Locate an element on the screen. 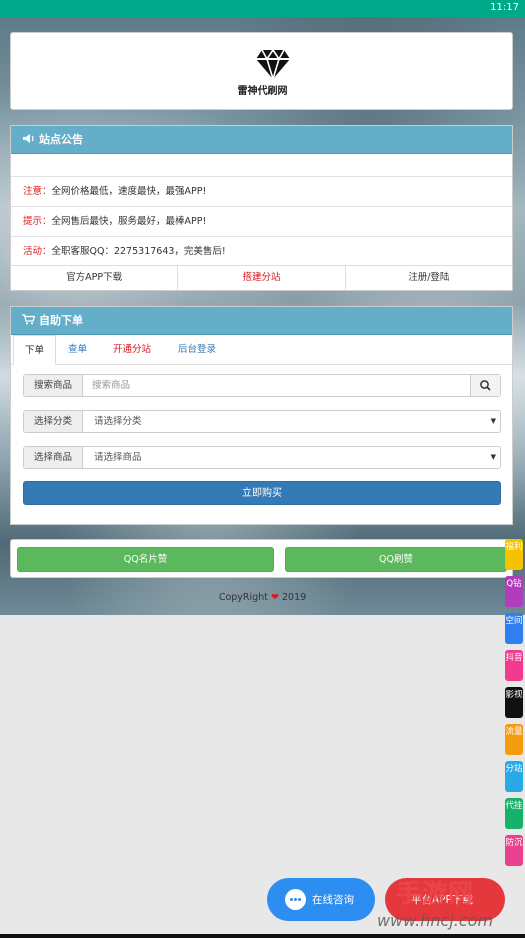 The image size is (525, 938). notice-links: 官方APP下载 搭建分站 注册/登陆 is located at coordinates (261, 277).